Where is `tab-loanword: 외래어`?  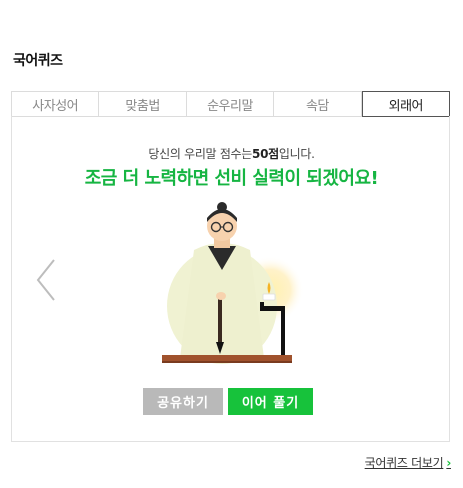 tab-loanword: 외래어 is located at coordinates (406, 104).